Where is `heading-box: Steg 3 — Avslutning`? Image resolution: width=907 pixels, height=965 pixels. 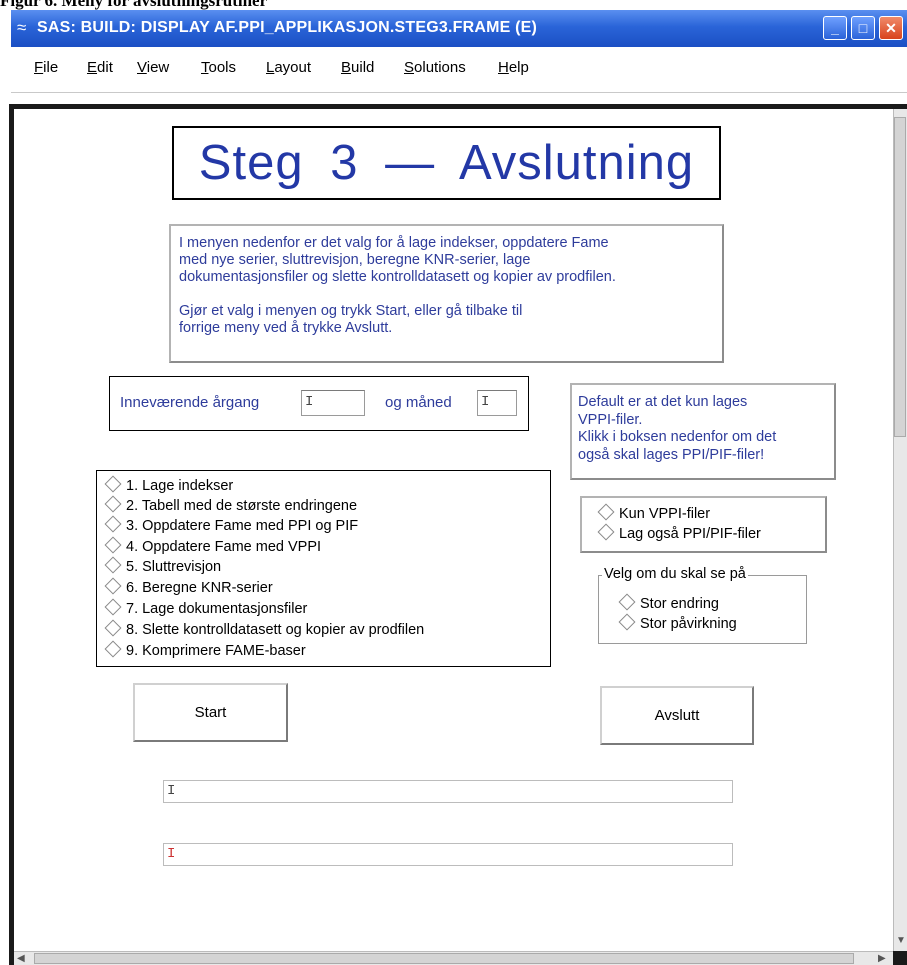
heading-box: Steg 3 — Avslutning is located at coordinates (446, 163).